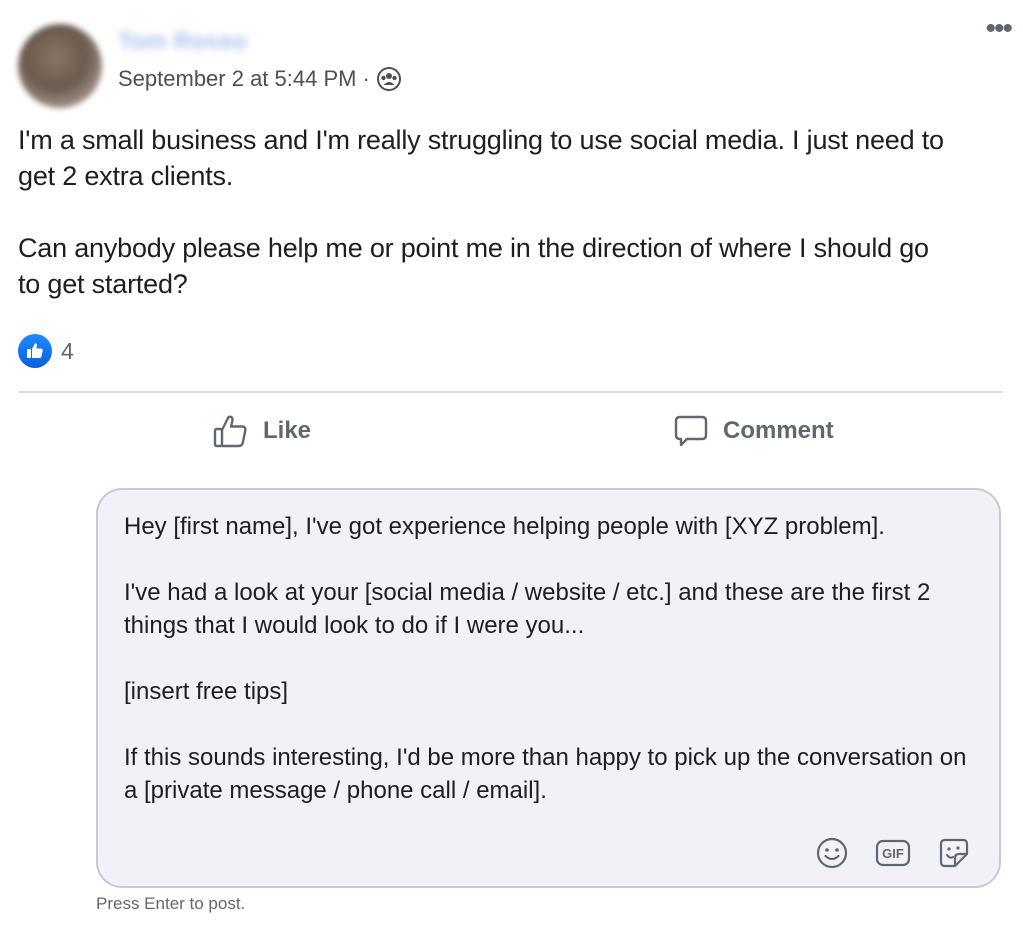  Describe the element at coordinates (182, 42) in the screenshot. I see `author-name: Tom Rosso` at that location.